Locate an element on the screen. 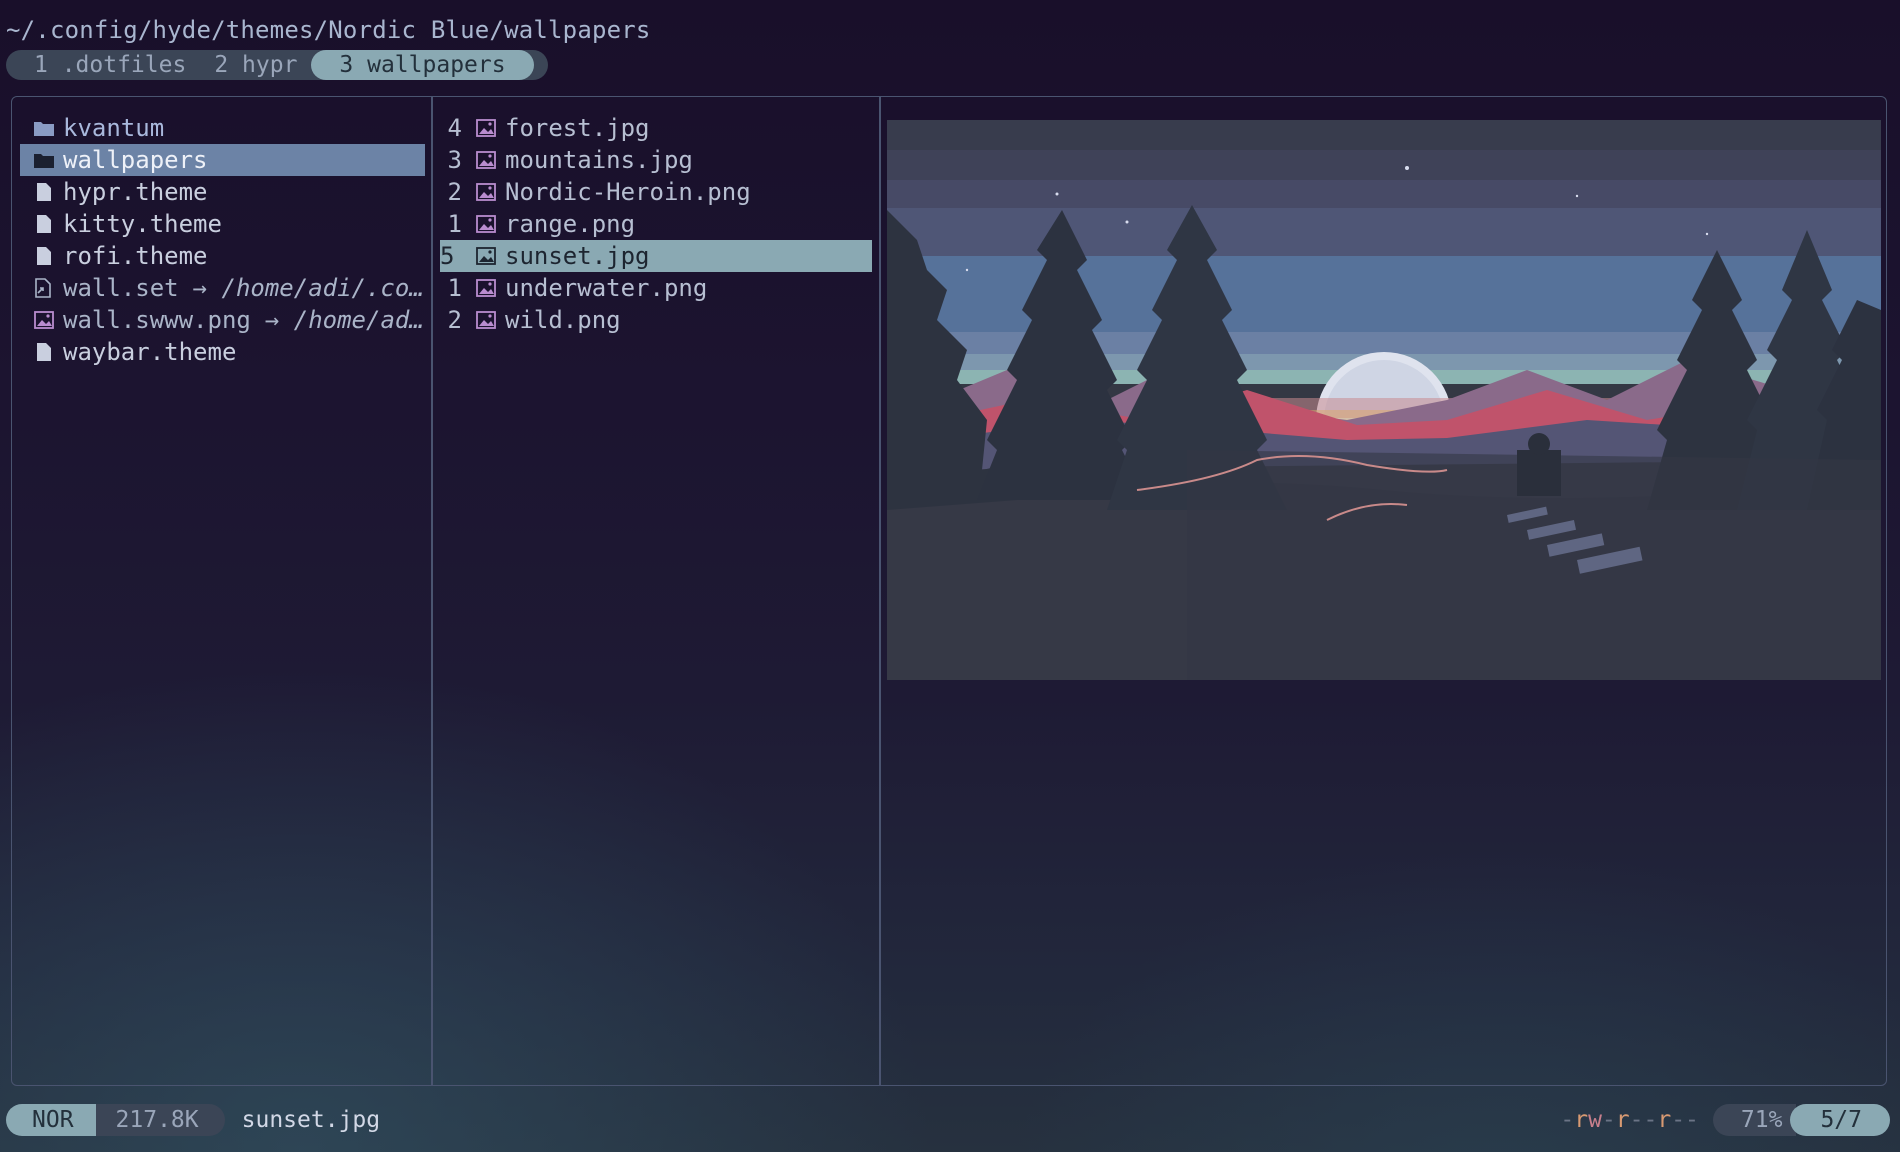  item-name: wall.swww.png is located at coordinates (157, 320).